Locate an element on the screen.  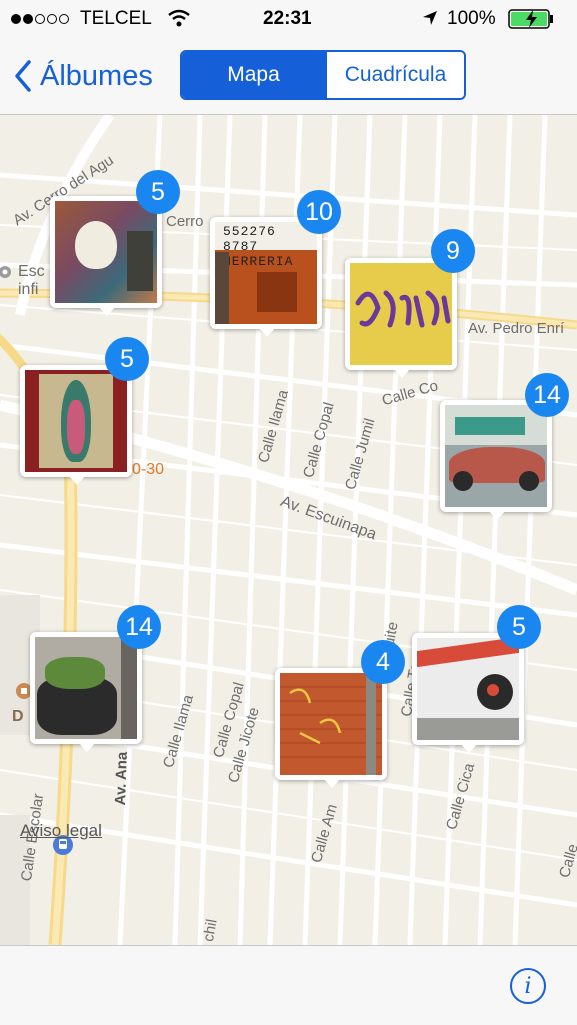
info-icon: i is located at coordinates (528, 986).